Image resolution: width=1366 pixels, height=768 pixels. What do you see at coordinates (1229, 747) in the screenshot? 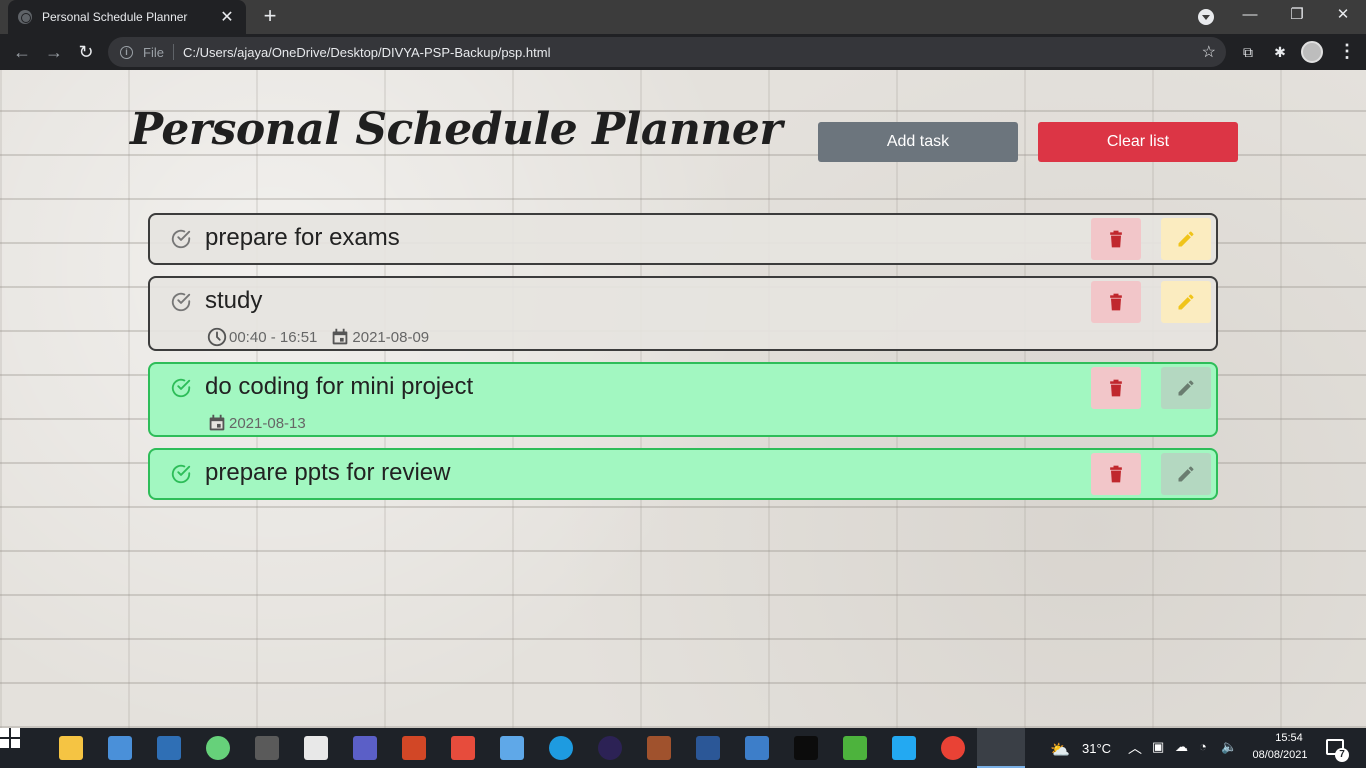
I see `volume-icon: 🔈` at bounding box center [1229, 747].